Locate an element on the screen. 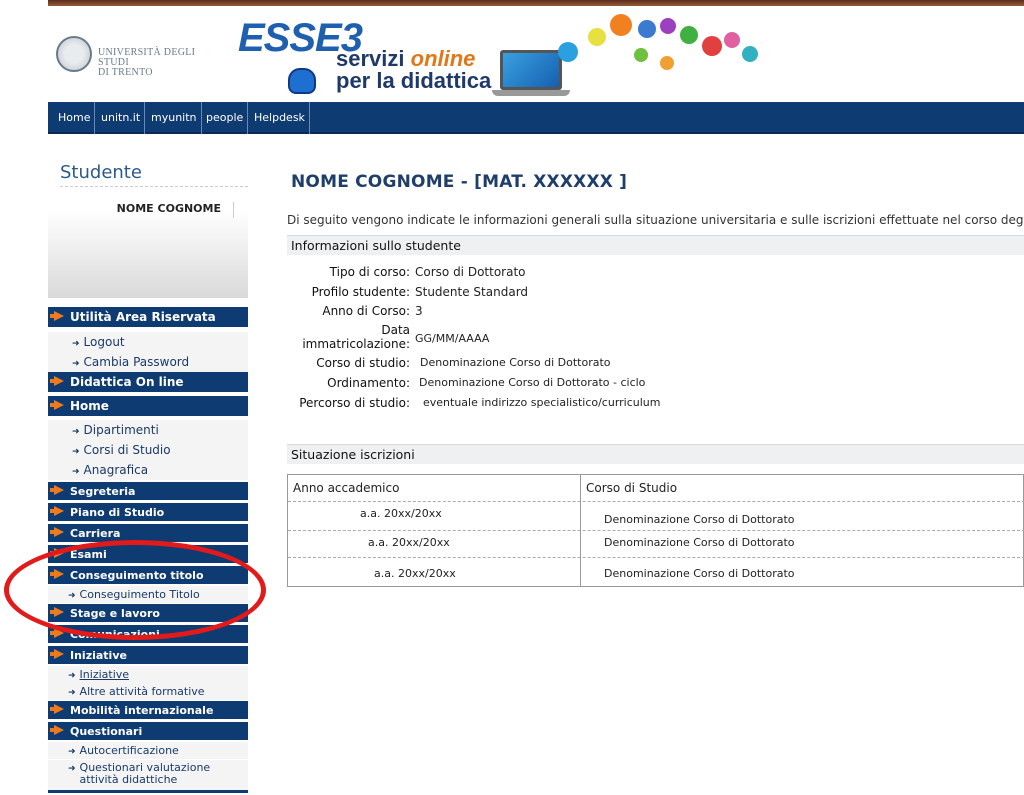 This screenshot has height=795, width=1024. menu-anagrafica: Anagrafica is located at coordinates (148, 470).